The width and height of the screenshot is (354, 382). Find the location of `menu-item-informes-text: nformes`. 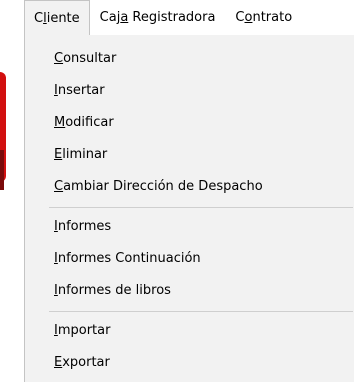

menu-item-informes-text: nformes is located at coordinates (84, 226).